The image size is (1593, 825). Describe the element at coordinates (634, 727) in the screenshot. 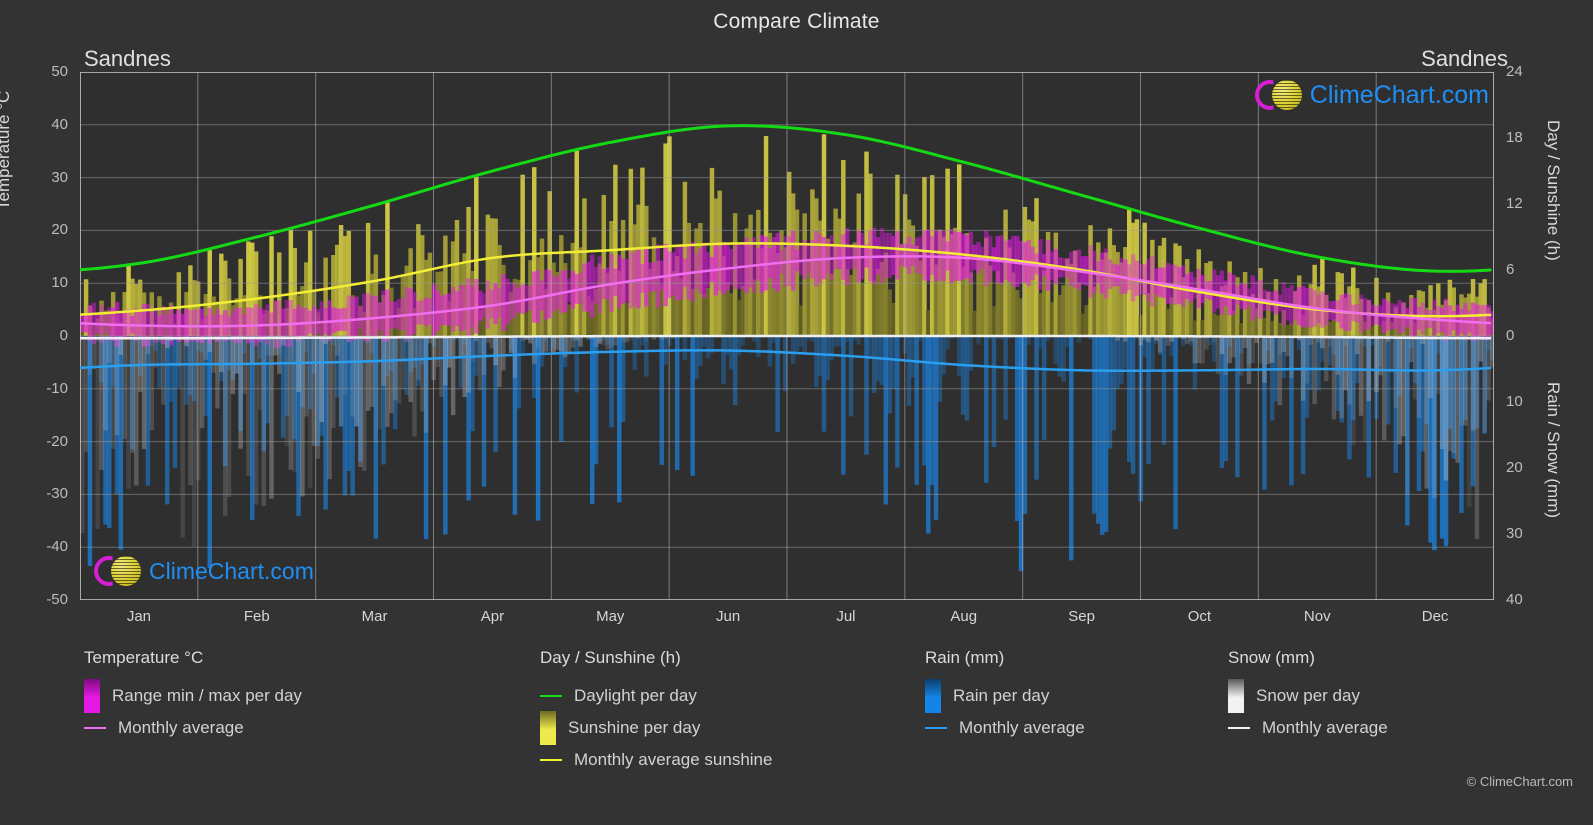

I see `legend-item-label: Sunshine per day` at that location.